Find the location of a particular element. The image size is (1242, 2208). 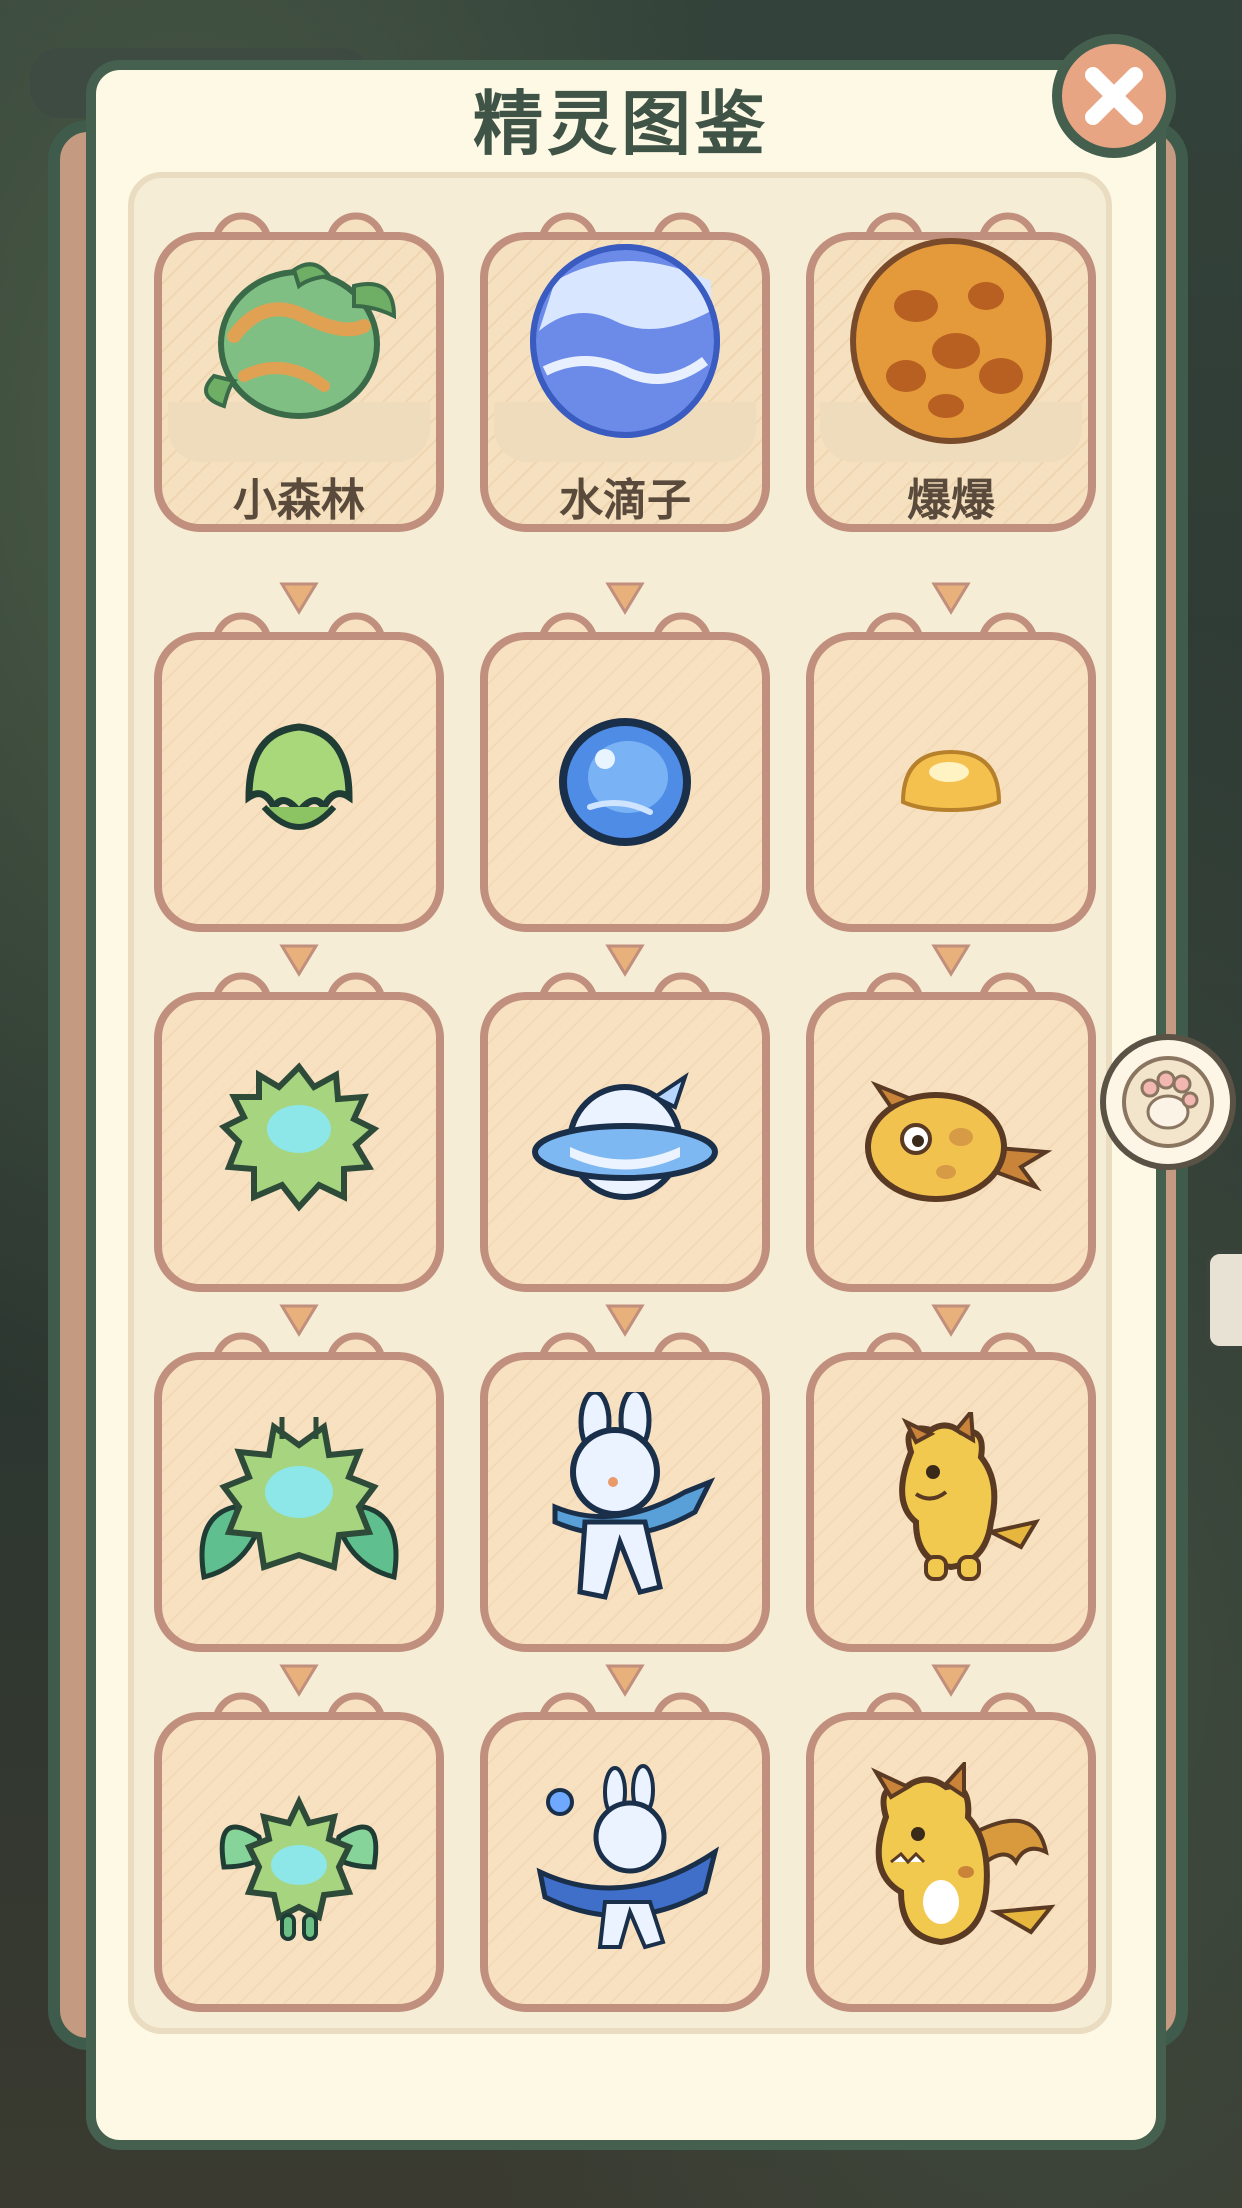

paw-icon is located at coordinates (1168, 1102).